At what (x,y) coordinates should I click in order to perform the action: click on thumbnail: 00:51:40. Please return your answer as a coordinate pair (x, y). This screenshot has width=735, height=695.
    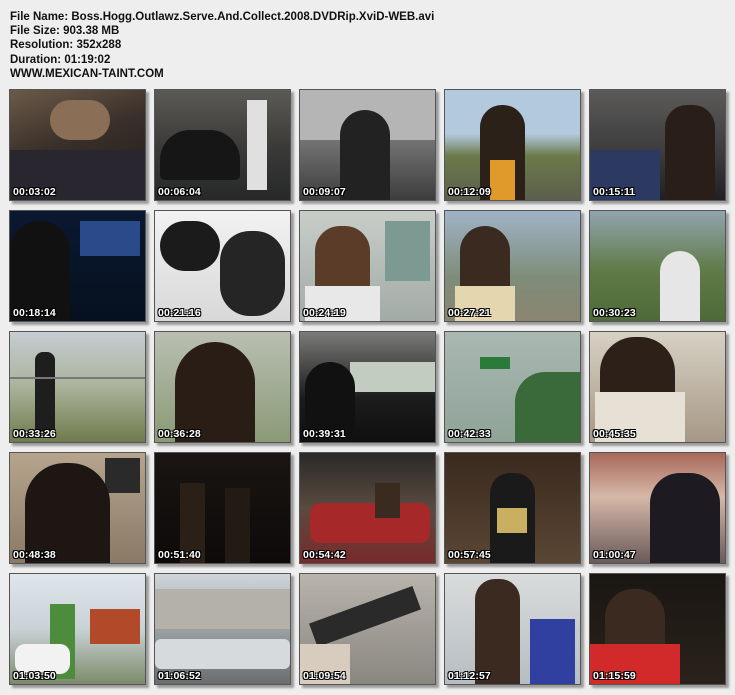
    Looking at the image, I should click on (222, 508).